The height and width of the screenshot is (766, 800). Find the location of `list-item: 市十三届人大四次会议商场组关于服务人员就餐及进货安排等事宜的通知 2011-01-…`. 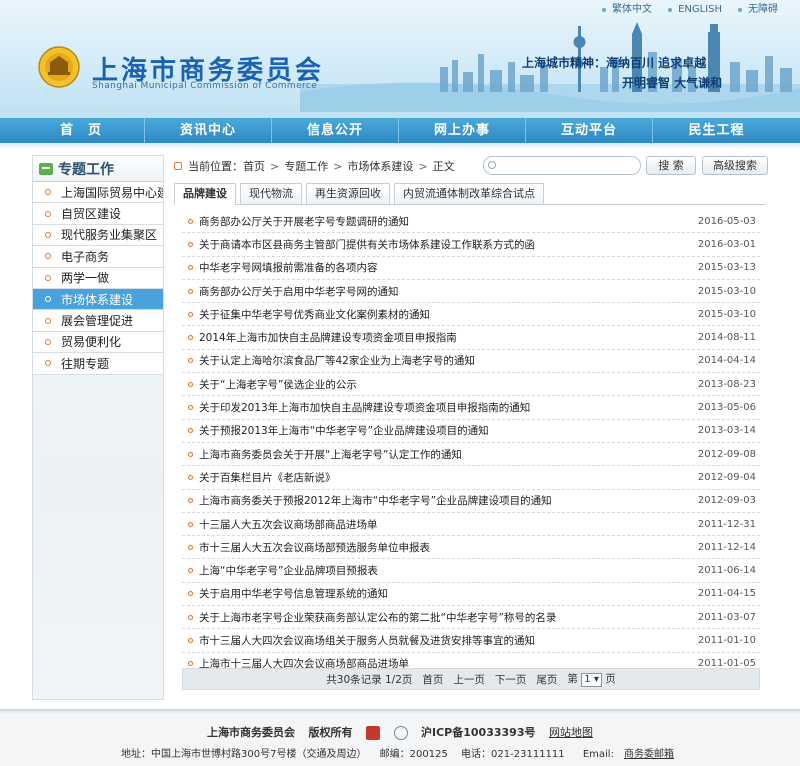

list-item: 市十三届人大四次会议商场组关于服务人员就餐及进货安排等事宜的通知 2011-01-… is located at coordinates (471, 641).